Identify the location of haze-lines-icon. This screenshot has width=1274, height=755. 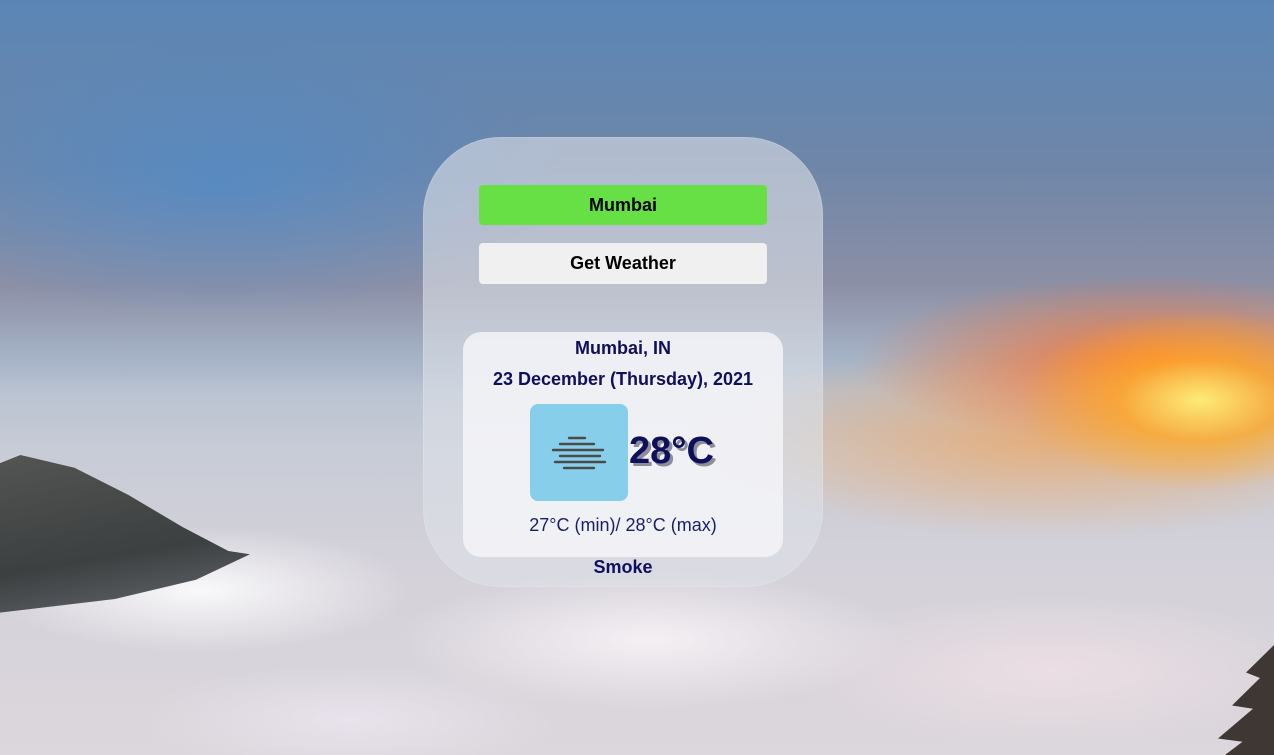
(579, 452).